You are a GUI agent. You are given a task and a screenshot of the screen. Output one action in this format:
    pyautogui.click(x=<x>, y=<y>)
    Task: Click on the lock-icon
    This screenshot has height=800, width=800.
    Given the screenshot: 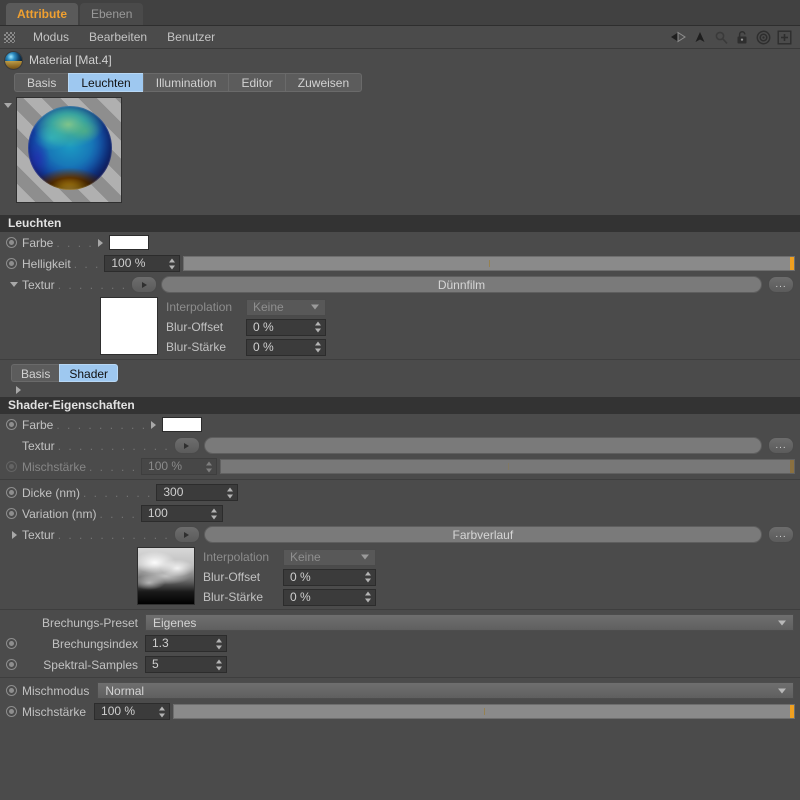 What is the action you would take?
    pyautogui.click(x=742, y=37)
    